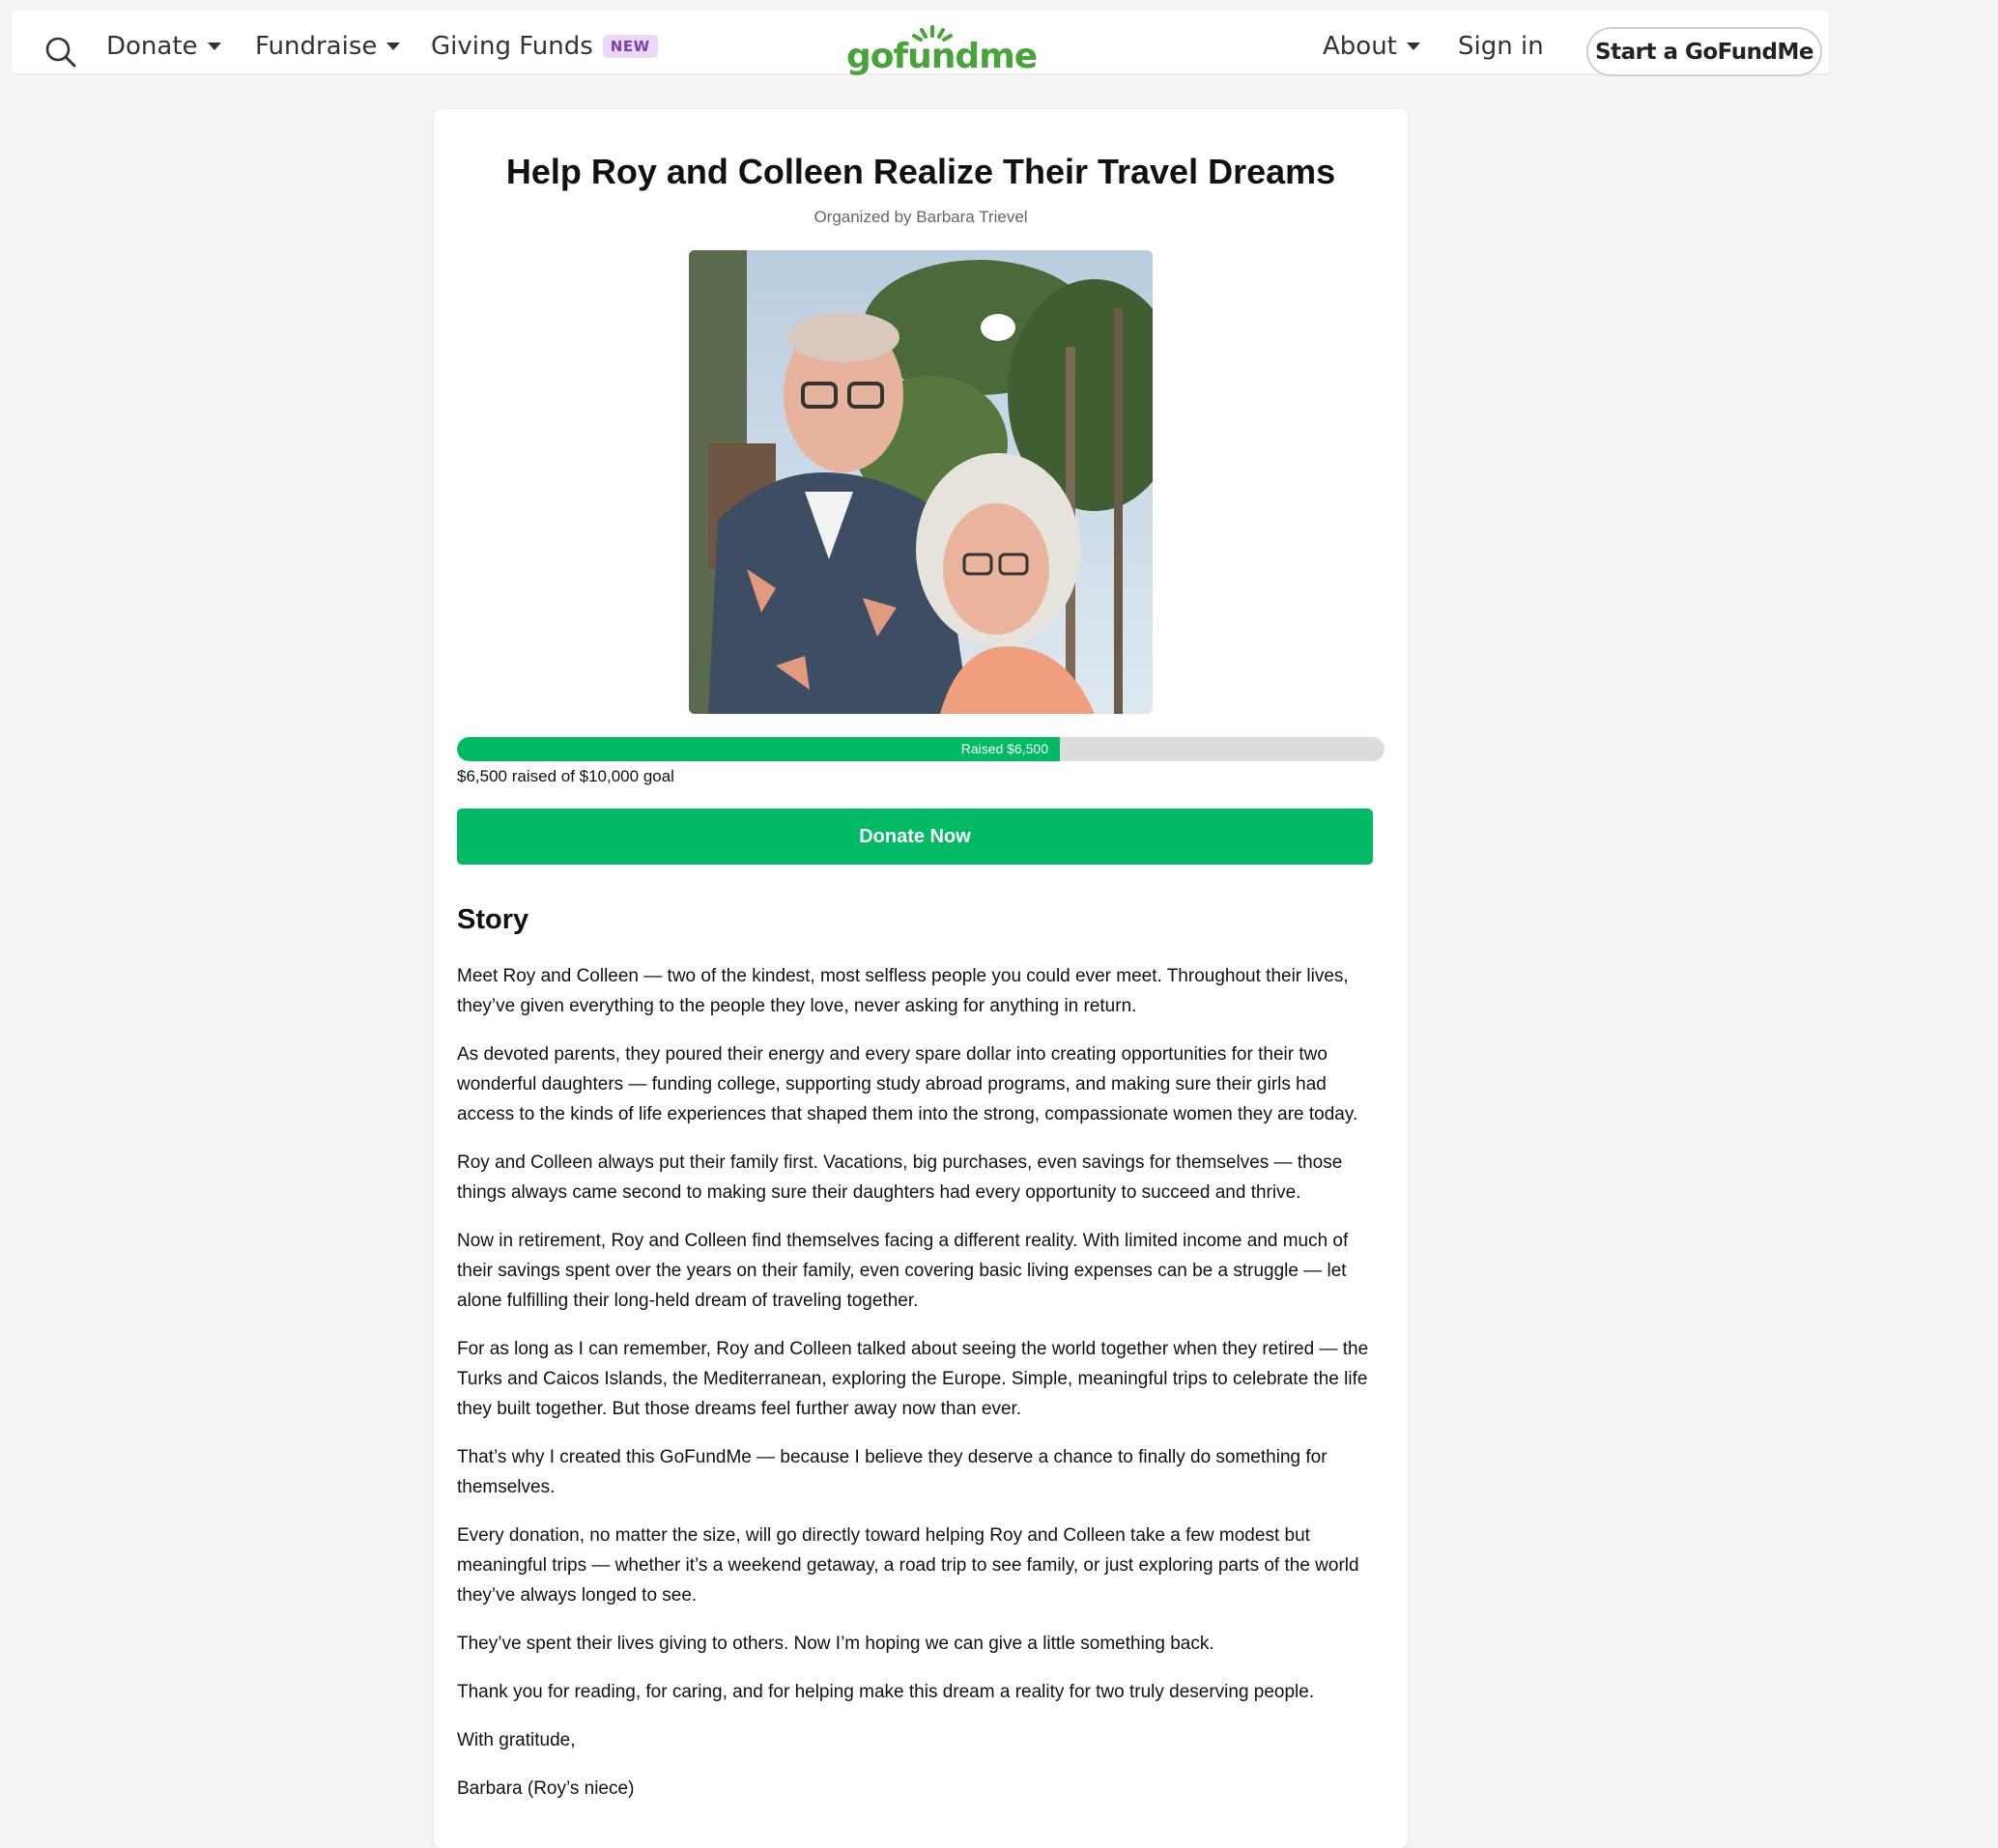  What do you see at coordinates (512, 46) in the screenshot?
I see `nav-giving-funds-label: Giving Funds` at bounding box center [512, 46].